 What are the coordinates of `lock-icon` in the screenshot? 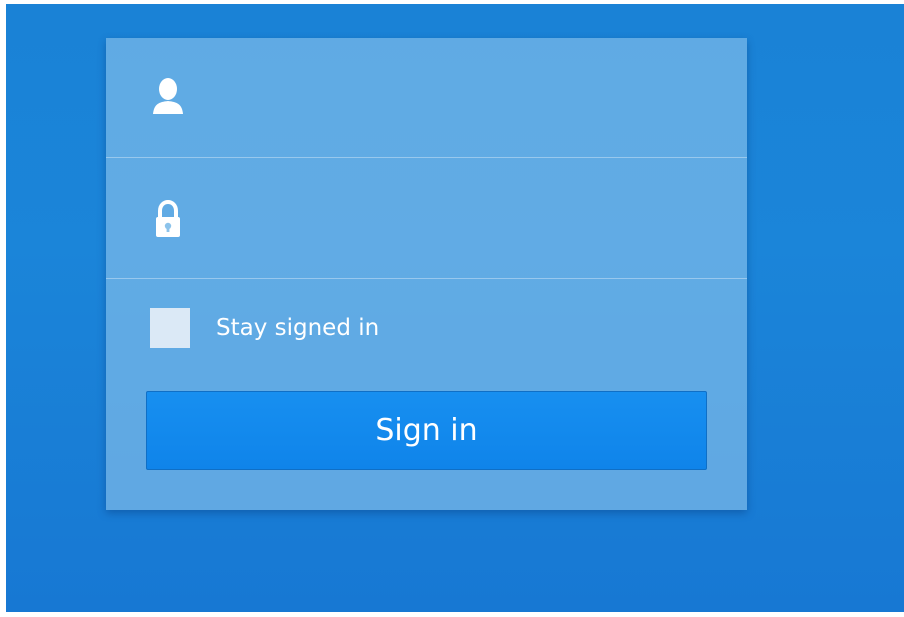 It's located at (168, 218).